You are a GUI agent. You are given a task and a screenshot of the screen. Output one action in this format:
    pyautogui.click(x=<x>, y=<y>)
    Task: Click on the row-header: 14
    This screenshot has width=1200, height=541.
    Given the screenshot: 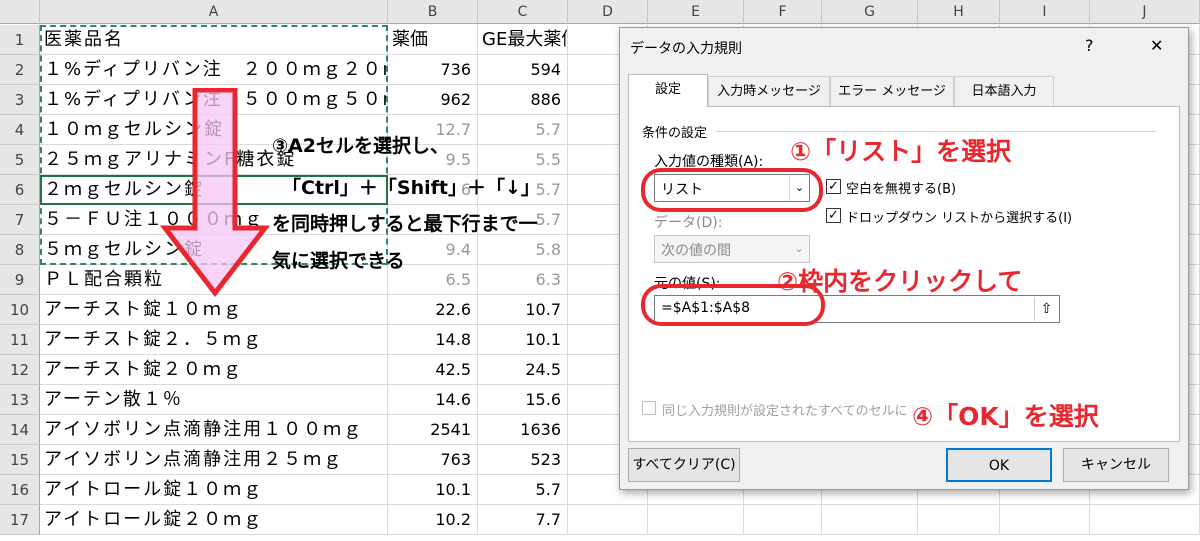 What is the action you would take?
    pyautogui.click(x=20, y=430)
    